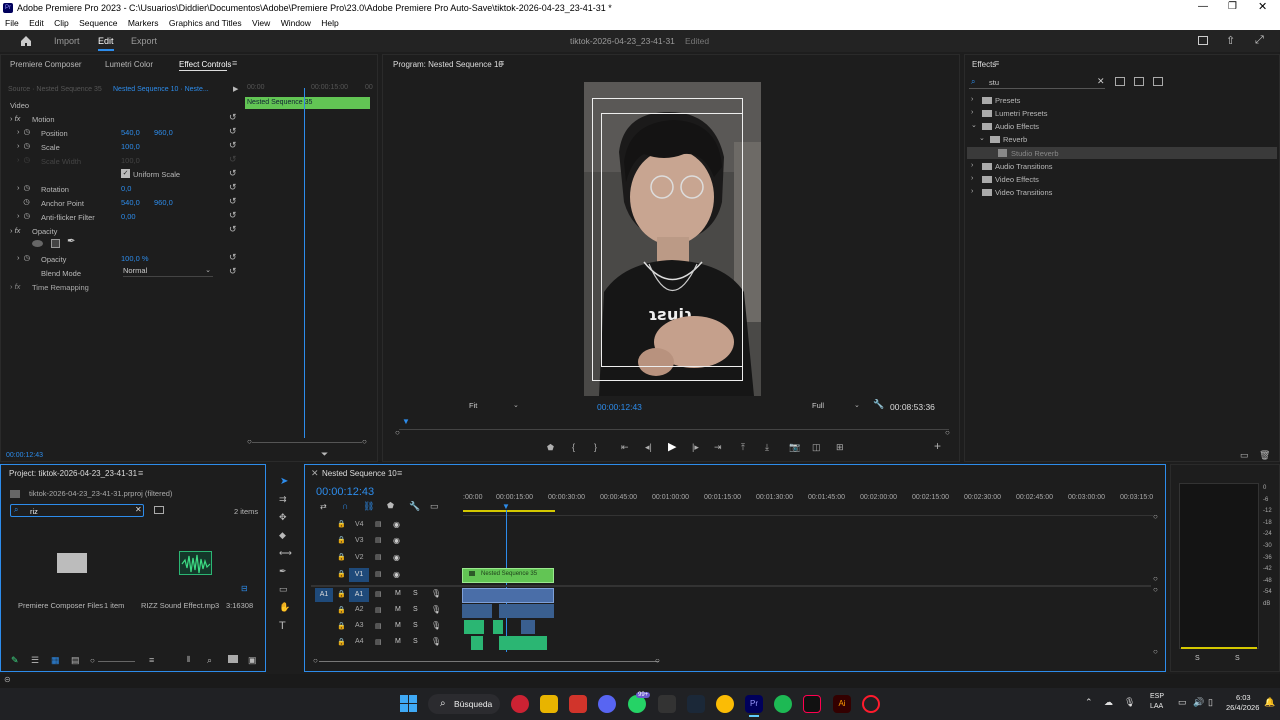 Image resolution: width=1280 pixels, height=720 pixels. I want to click on rectangle-mask-icon, so click(55, 243).